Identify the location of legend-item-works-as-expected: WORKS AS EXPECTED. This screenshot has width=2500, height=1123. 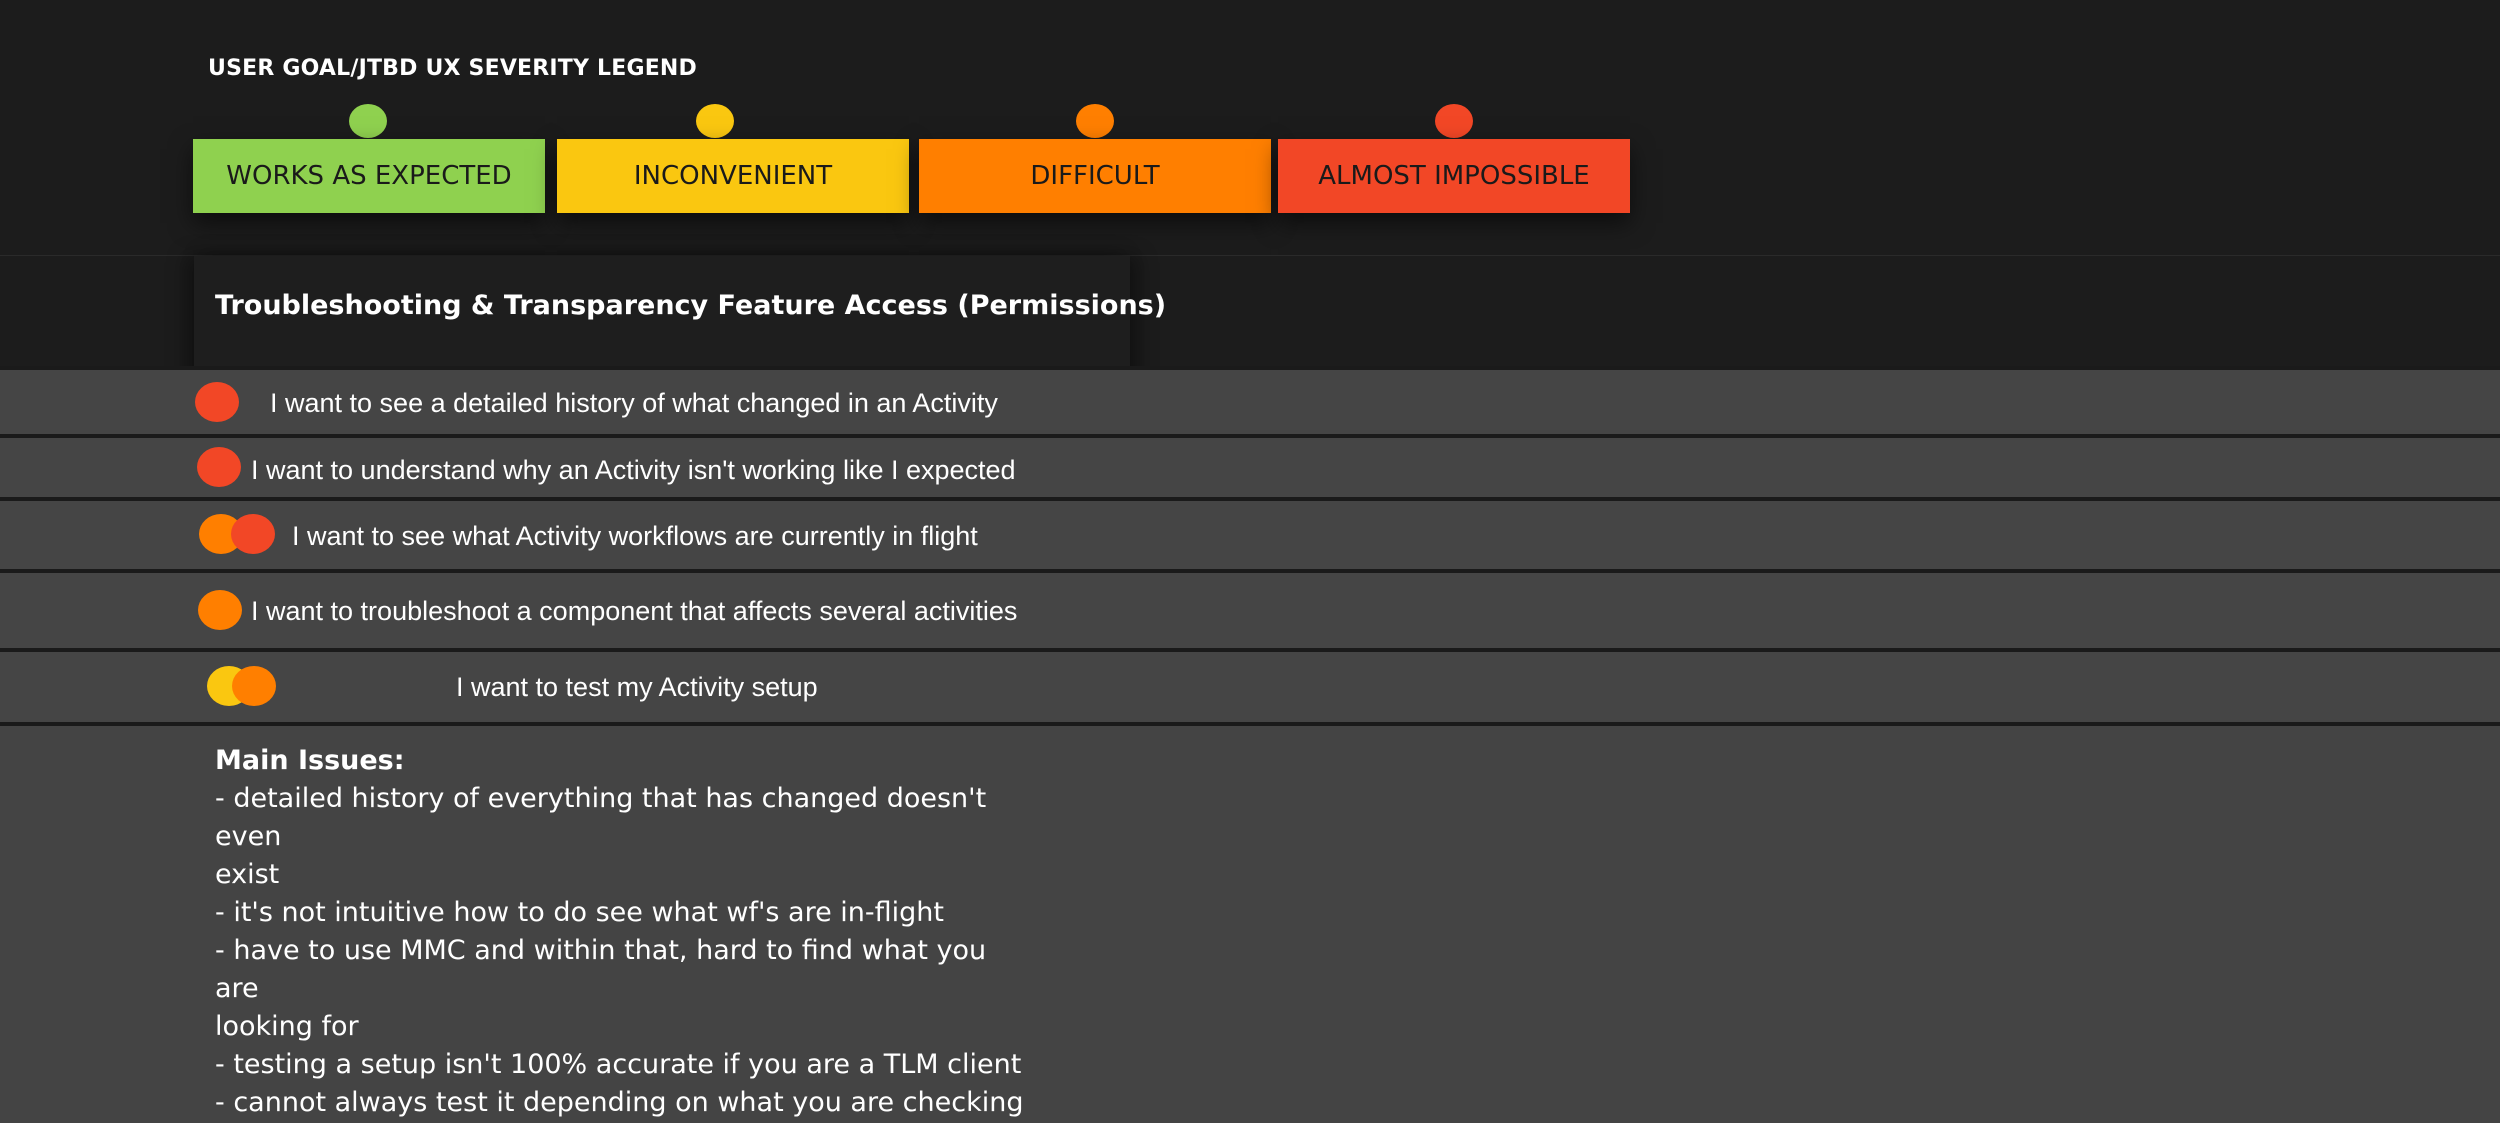
(369, 176).